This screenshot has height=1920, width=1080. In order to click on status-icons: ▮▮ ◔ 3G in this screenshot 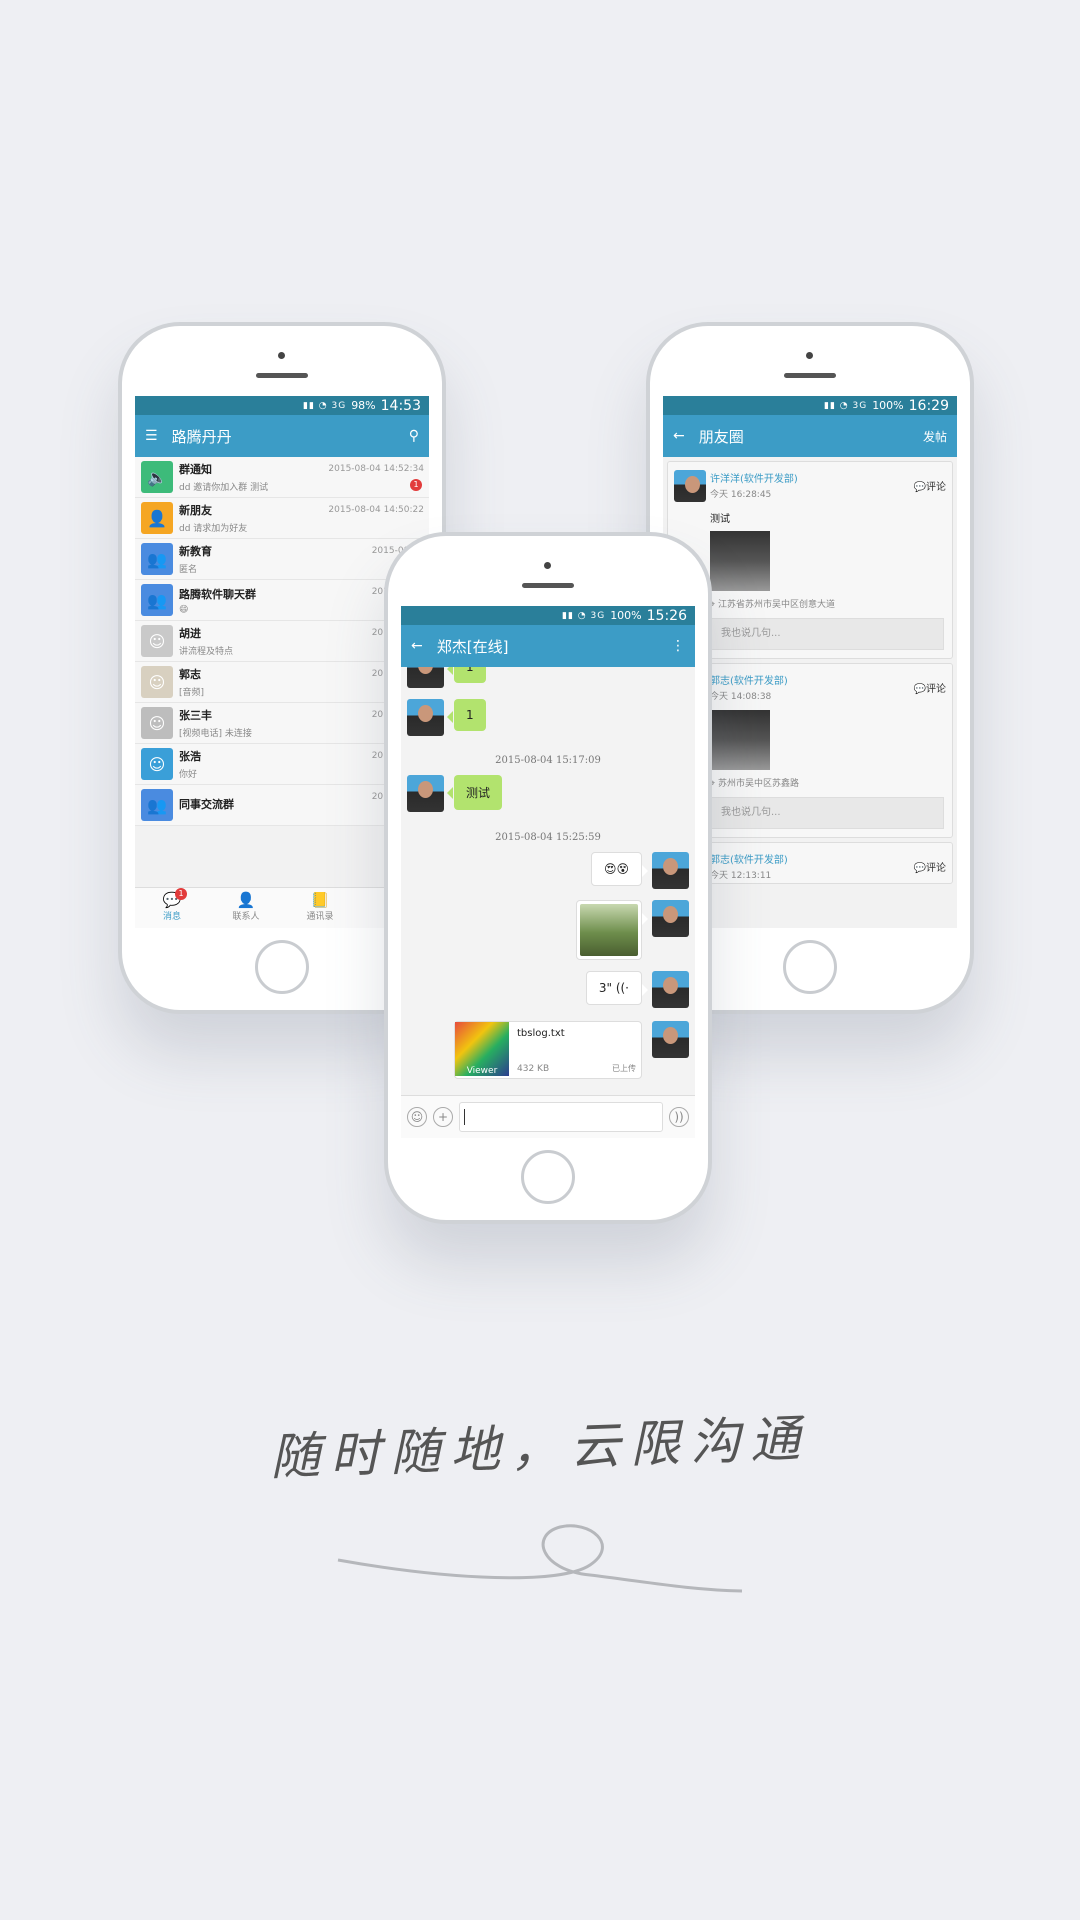, I will do `click(584, 615)`.